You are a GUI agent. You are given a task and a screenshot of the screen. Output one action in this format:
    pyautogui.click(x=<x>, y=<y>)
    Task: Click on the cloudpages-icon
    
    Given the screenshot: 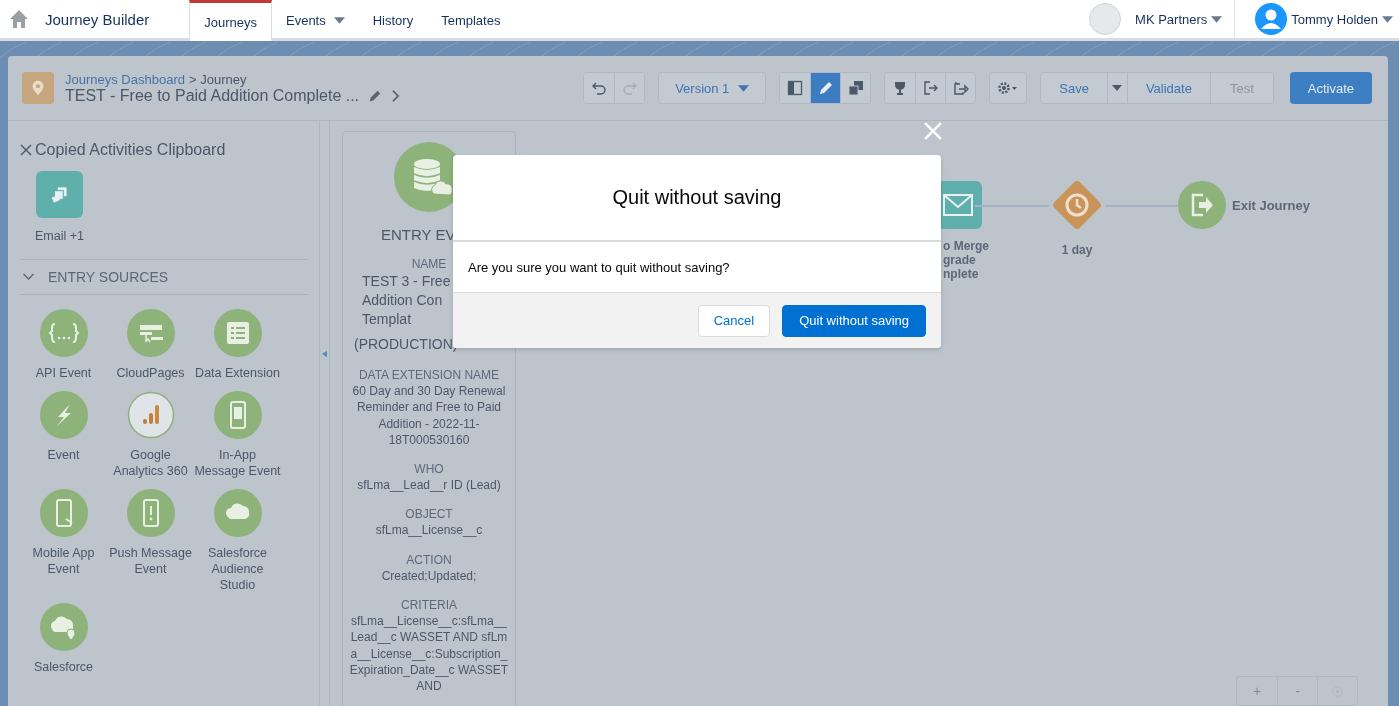 What is the action you would take?
    pyautogui.click(x=150, y=333)
    